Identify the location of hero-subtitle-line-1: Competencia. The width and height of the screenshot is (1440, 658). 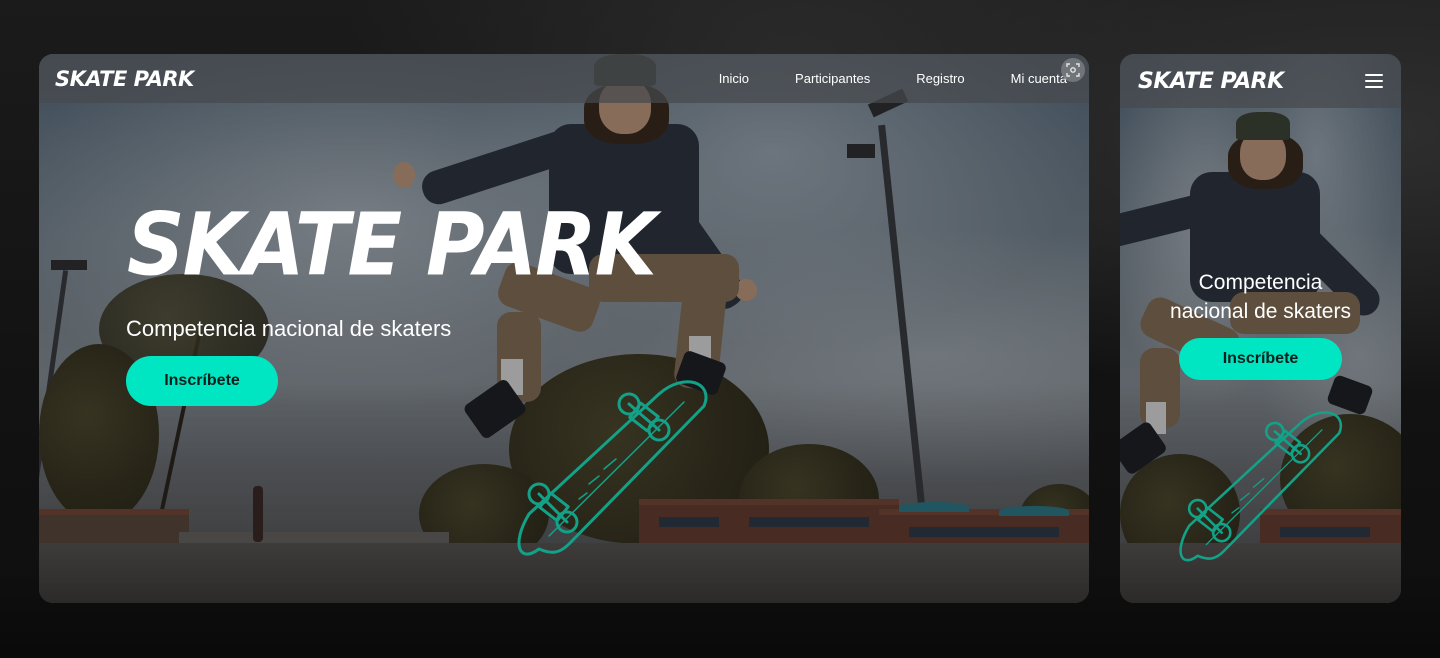
(1260, 282).